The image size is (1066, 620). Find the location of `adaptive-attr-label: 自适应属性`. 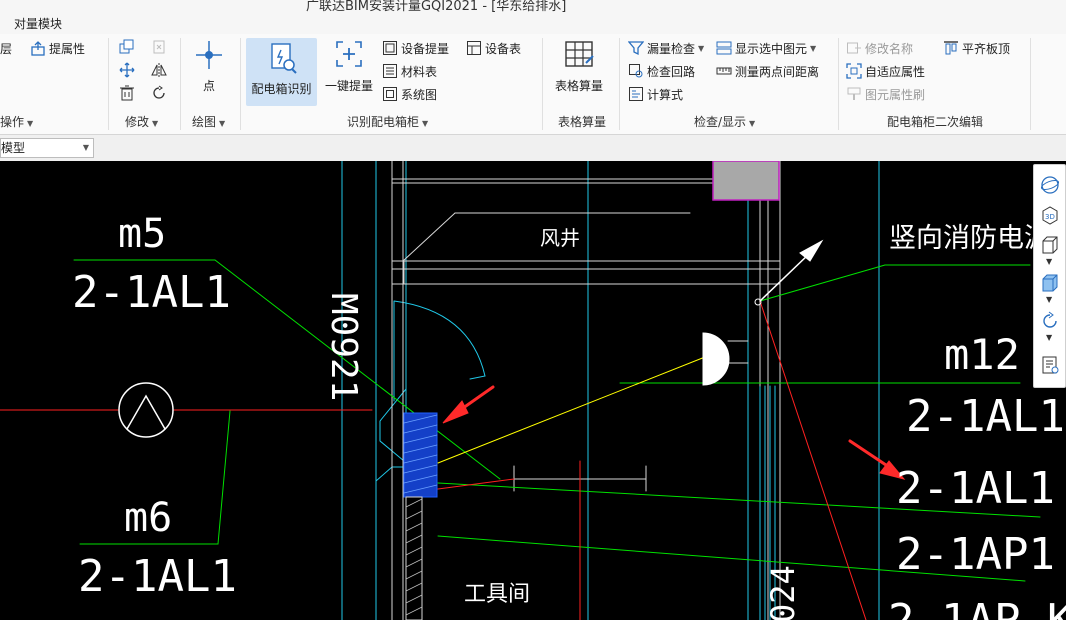

adaptive-attr-label: 自适应属性 is located at coordinates (895, 71).